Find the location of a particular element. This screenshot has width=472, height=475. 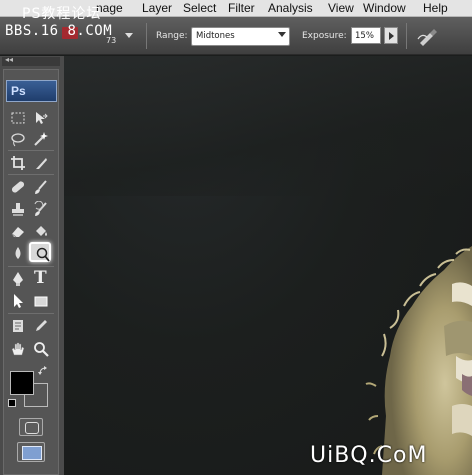

hand-icon is located at coordinates (18, 349).